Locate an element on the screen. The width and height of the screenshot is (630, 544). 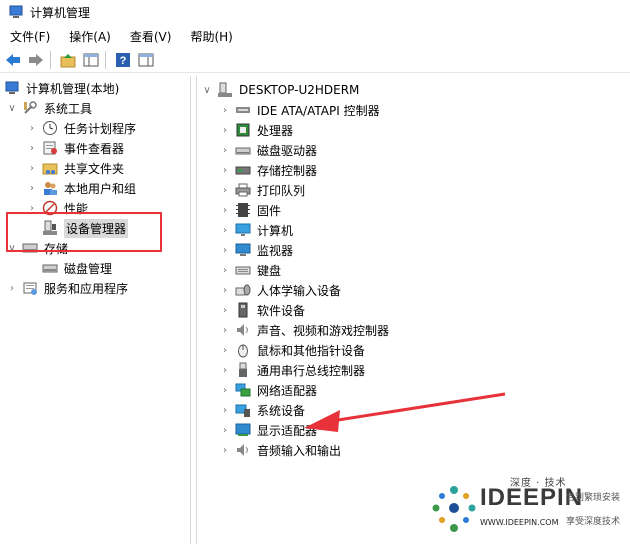
tools-icon is located at coordinates (30, 108).